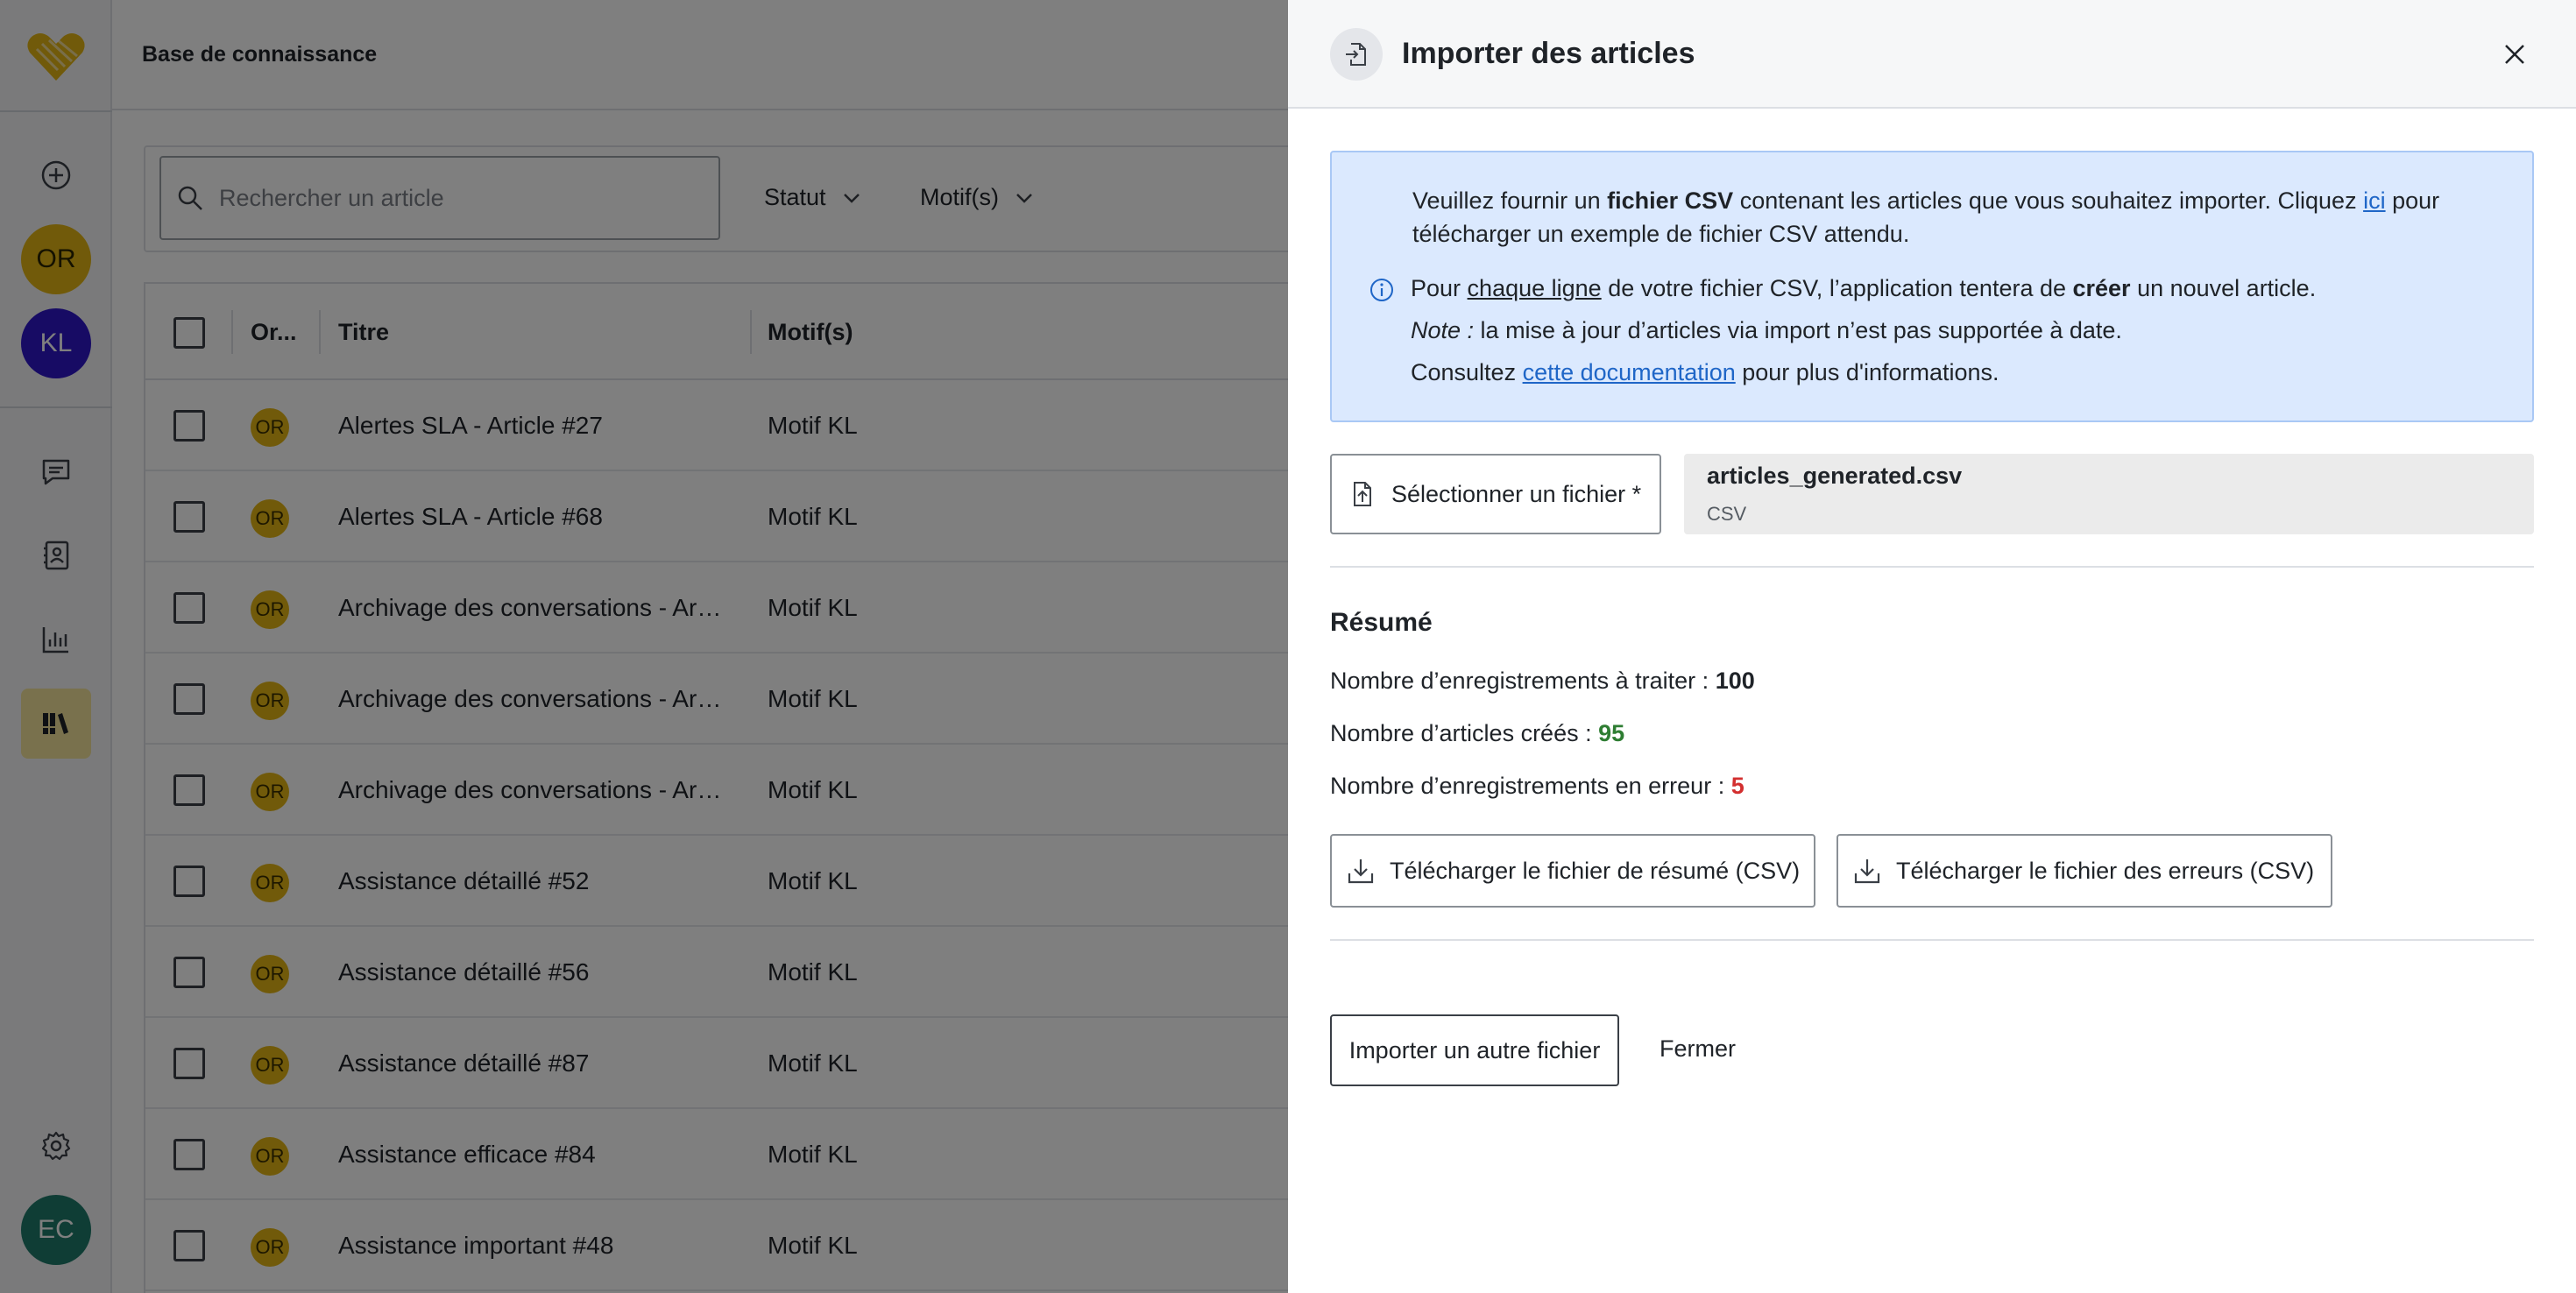 This screenshot has height=1293, width=2576. I want to click on info-text: Pour, so click(1439, 288).